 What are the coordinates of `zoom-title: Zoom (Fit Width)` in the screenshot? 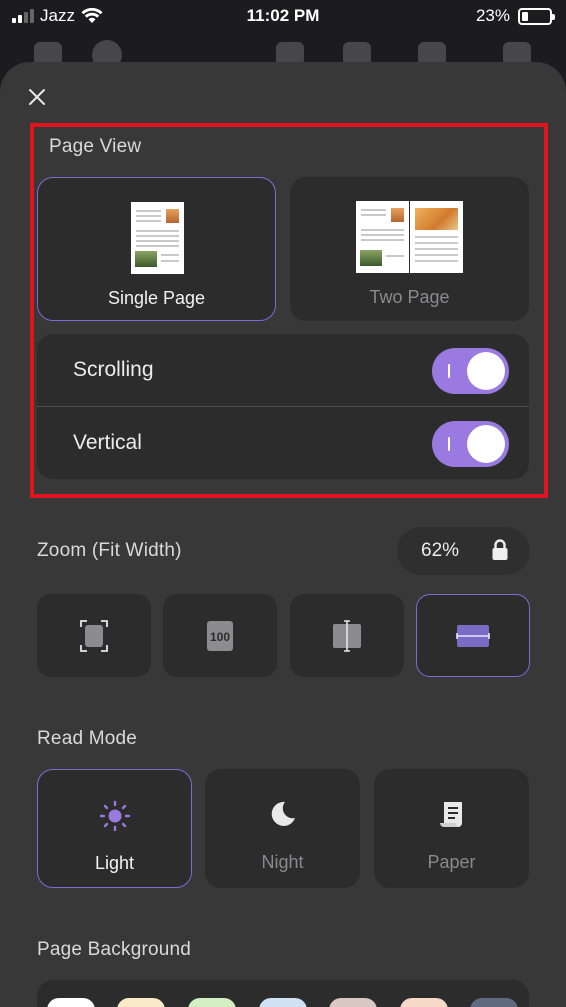 It's located at (109, 550).